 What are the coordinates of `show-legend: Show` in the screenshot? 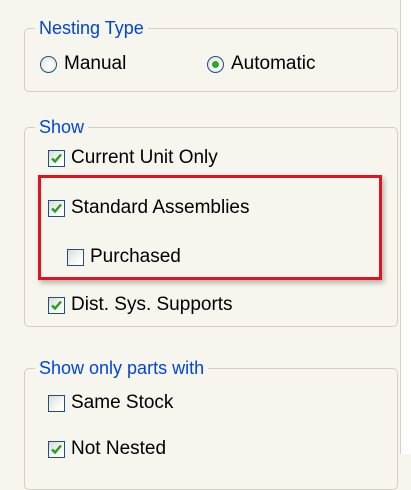 It's located at (62, 127).